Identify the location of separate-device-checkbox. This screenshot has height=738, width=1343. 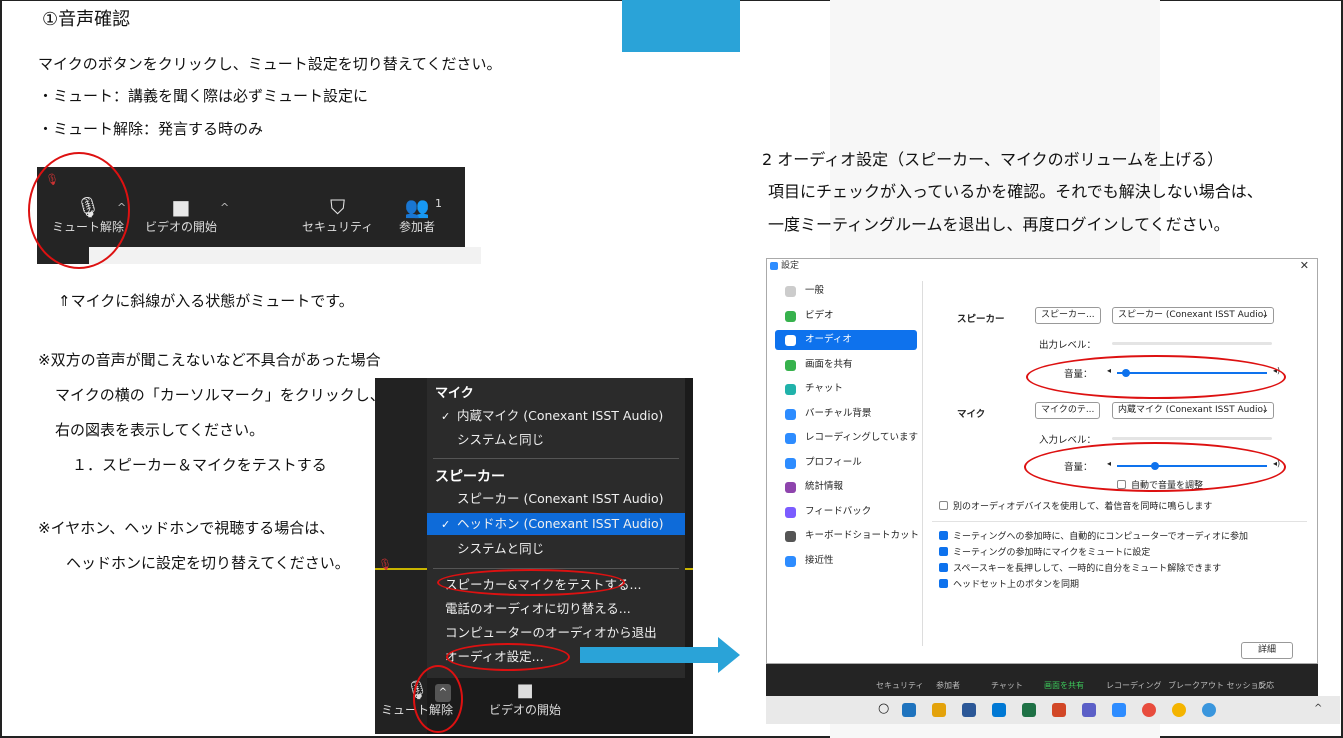
(943, 505).